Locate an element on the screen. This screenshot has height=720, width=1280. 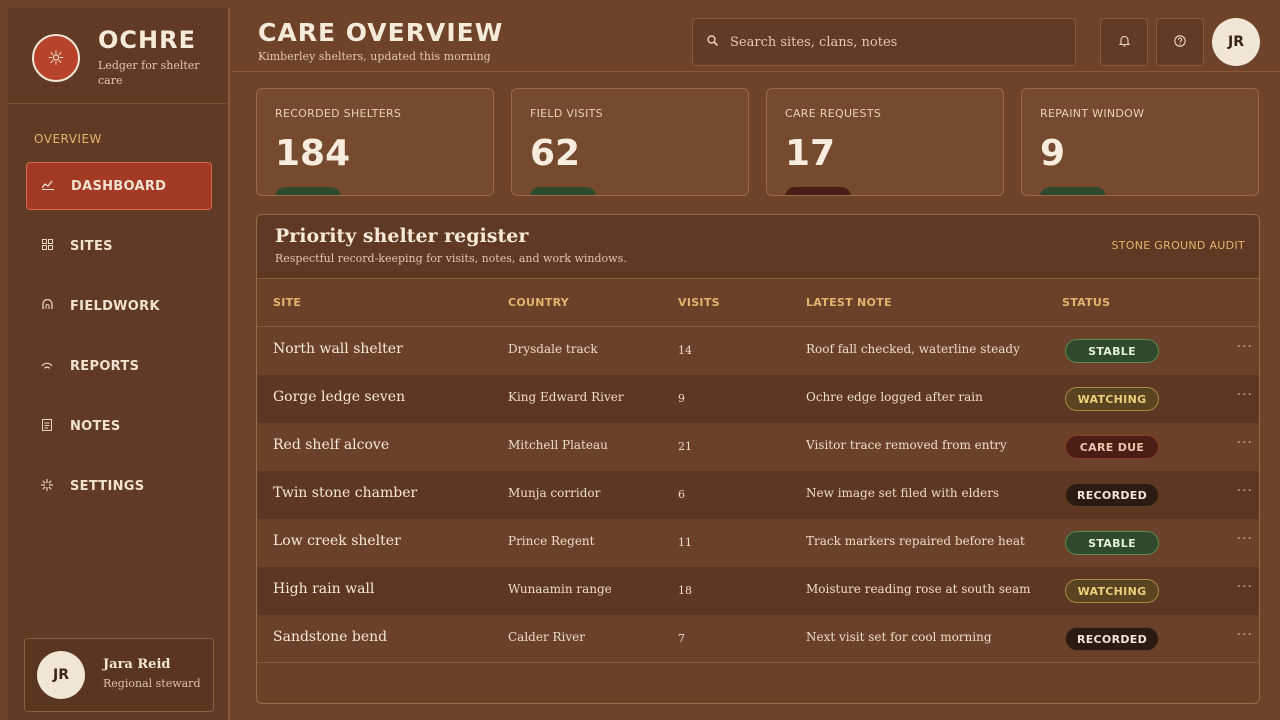
sidebar-item-reports: REPORTS is located at coordinates (119, 366).